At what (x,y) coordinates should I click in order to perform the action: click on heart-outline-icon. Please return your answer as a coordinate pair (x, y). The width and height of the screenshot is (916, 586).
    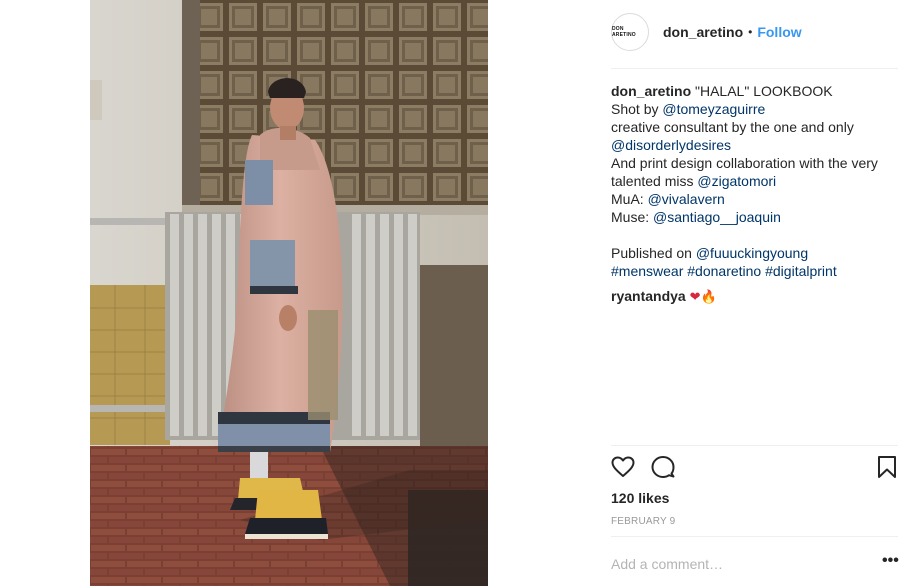
    Looking at the image, I should click on (623, 469).